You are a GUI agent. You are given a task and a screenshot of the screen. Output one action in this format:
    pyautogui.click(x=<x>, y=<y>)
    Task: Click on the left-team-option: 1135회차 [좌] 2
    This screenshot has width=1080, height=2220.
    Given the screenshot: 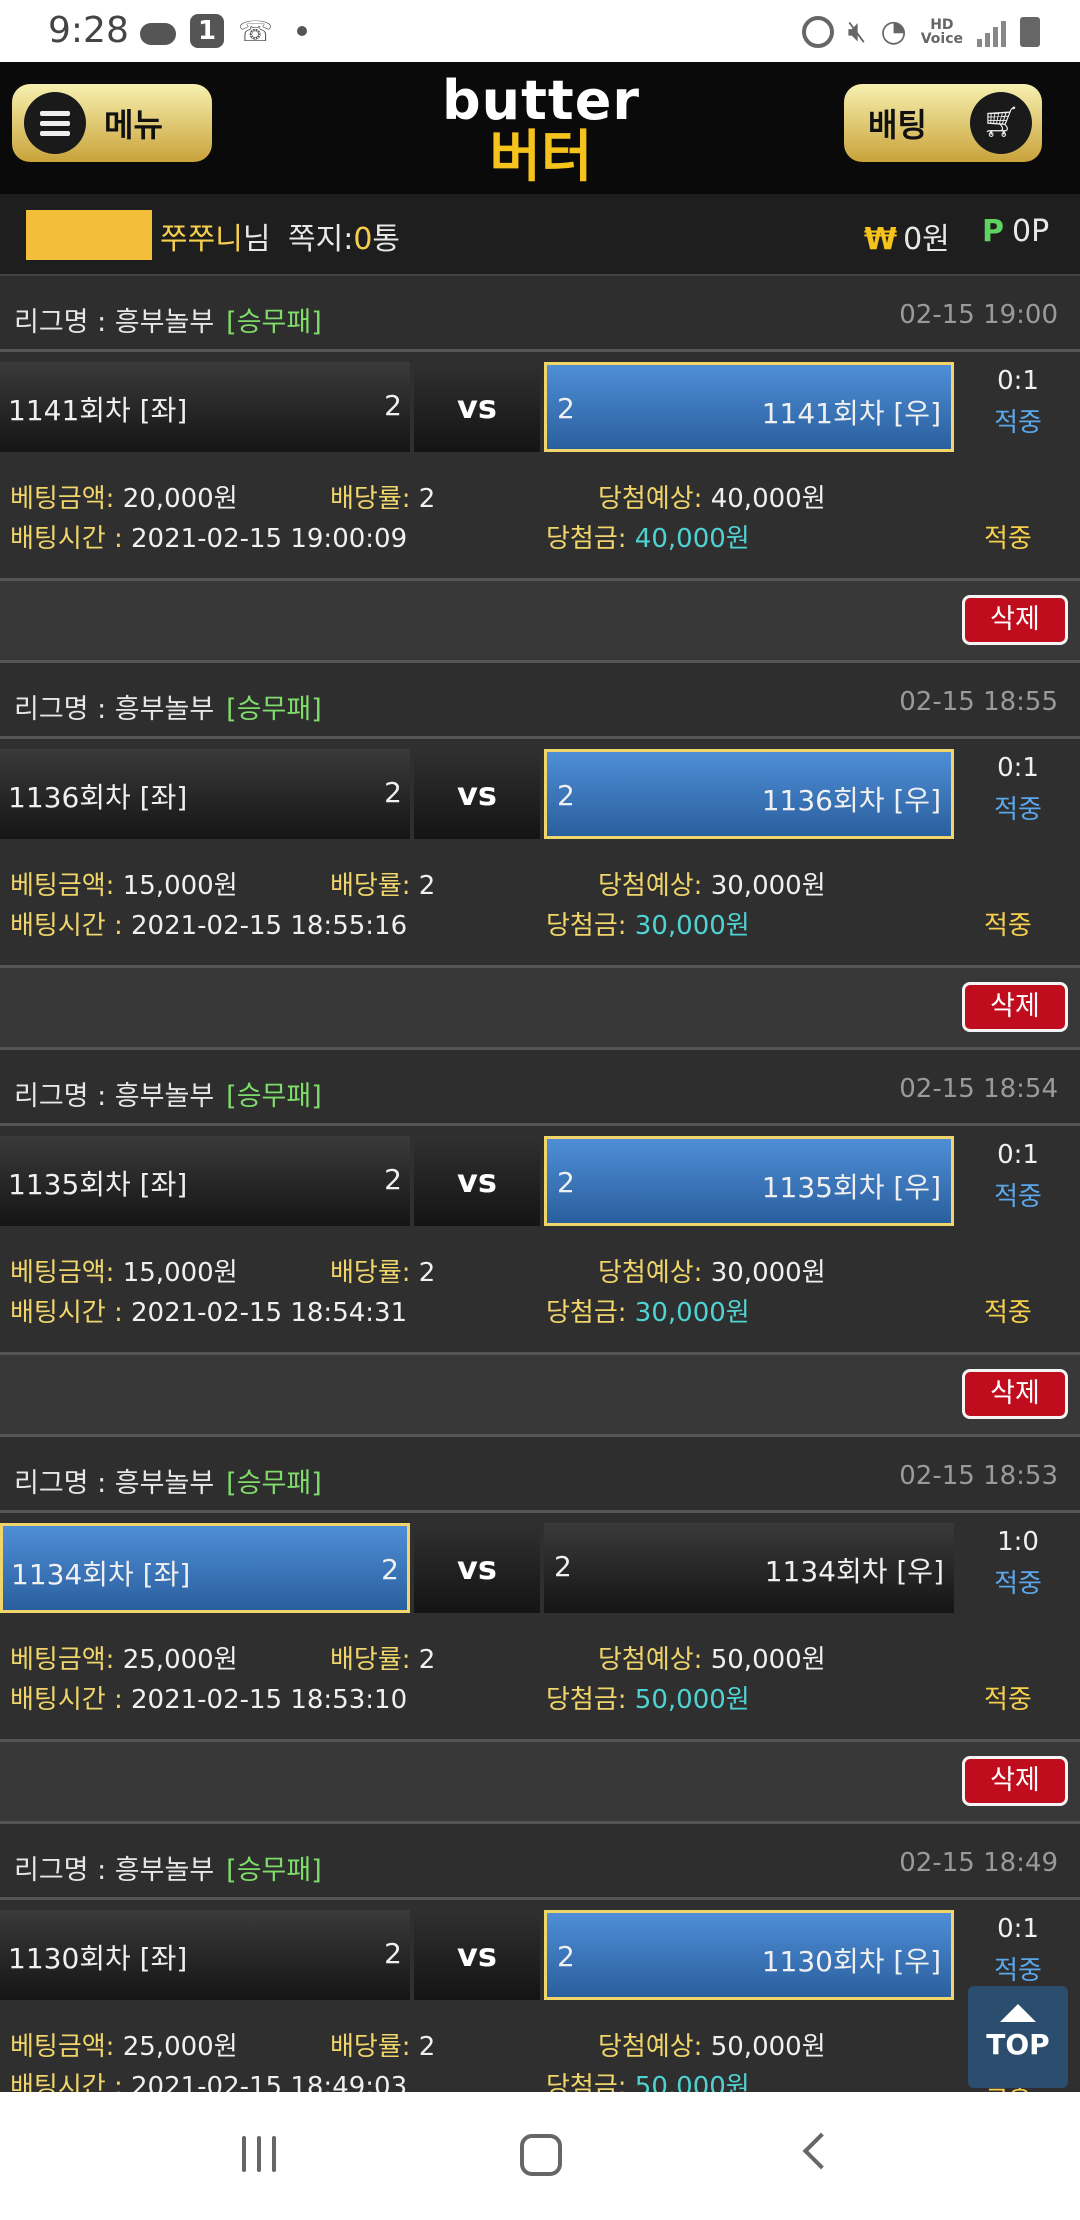 What is the action you would take?
    pyautogui.click(x=205, y=1181)
    